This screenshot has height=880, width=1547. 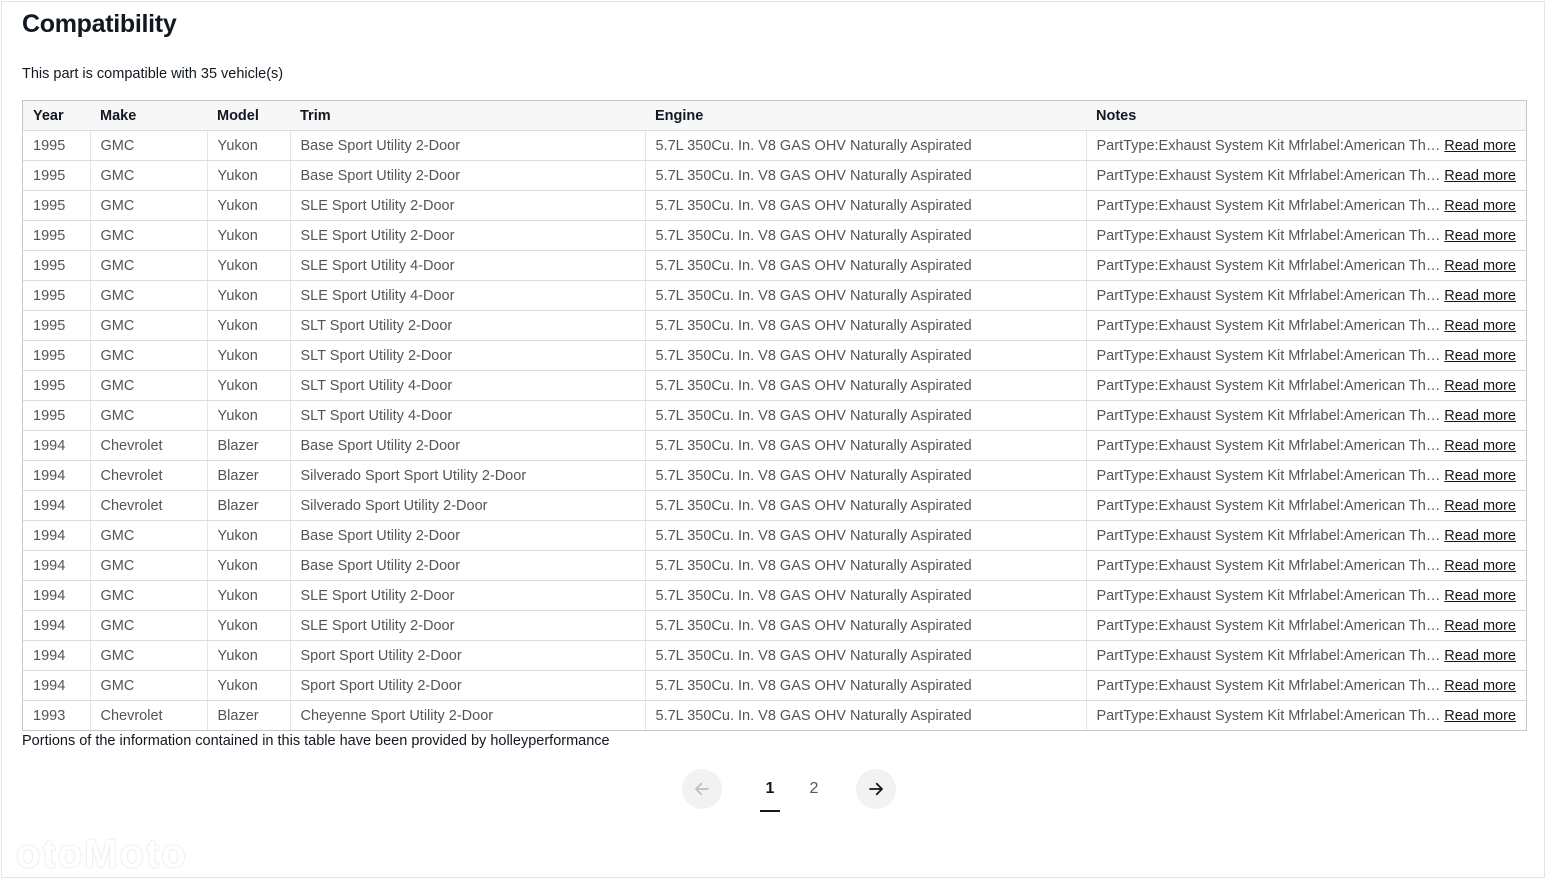 What do you see at coordinates (467, 356) in the screenshot?
I see `cell-trim: SLT Sport Utility 2-Door` at bounding box center [467, 356].